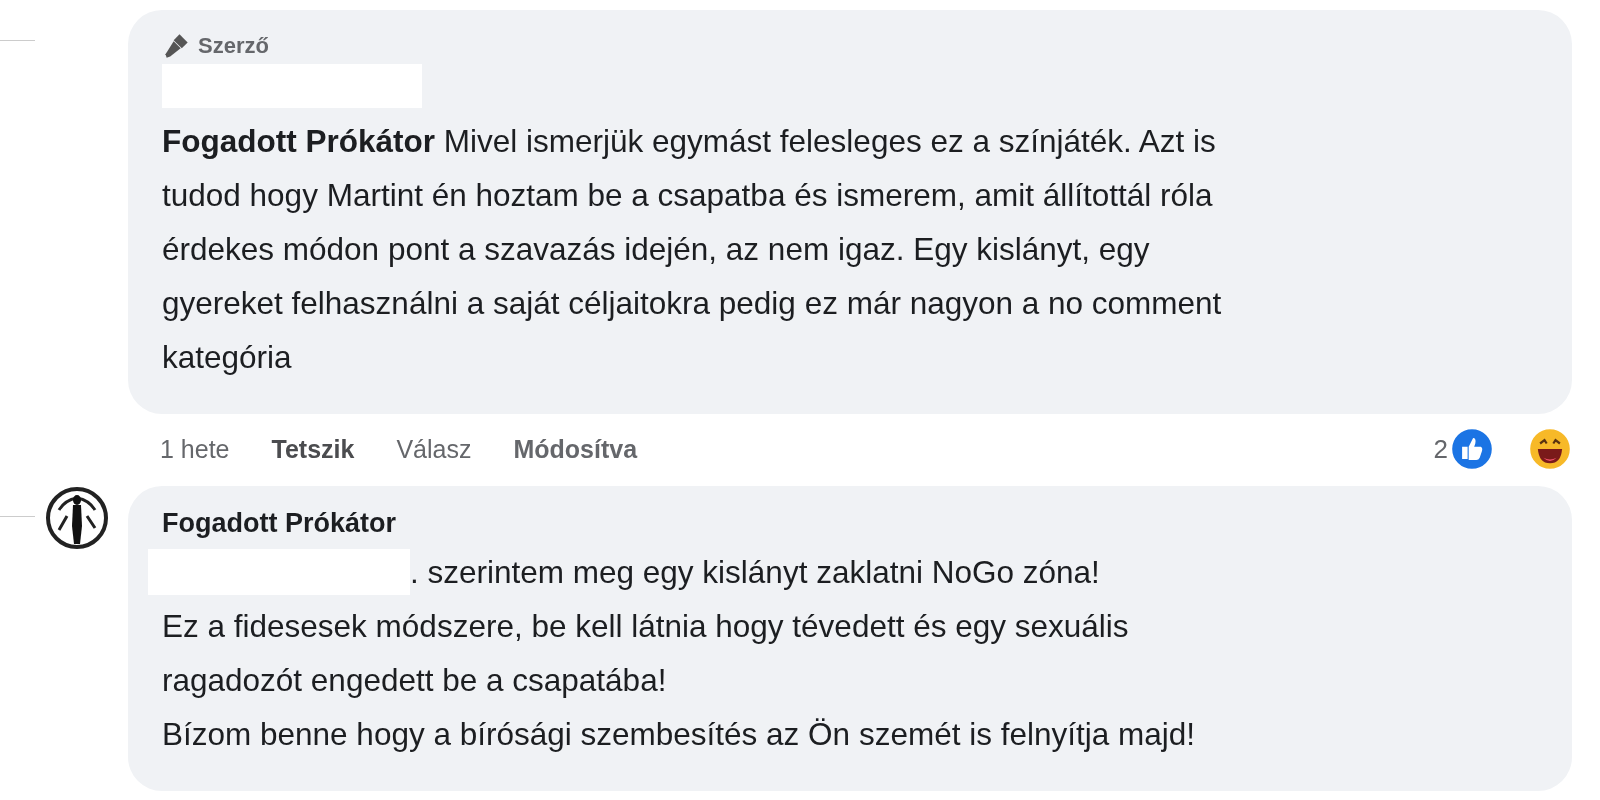  Describe the element at coordinates (233, 46) in the screenshot. I see `author-label: Szerző` at that location.